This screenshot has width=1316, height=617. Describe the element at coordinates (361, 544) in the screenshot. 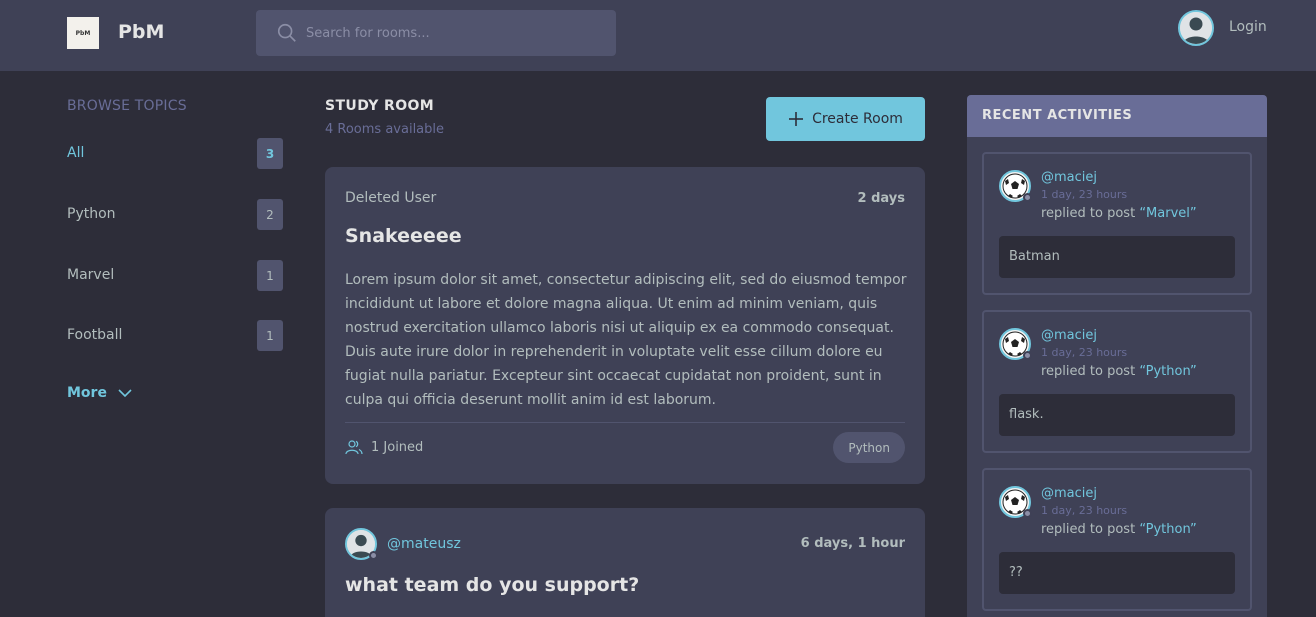

I see `host-avatar` at that location.